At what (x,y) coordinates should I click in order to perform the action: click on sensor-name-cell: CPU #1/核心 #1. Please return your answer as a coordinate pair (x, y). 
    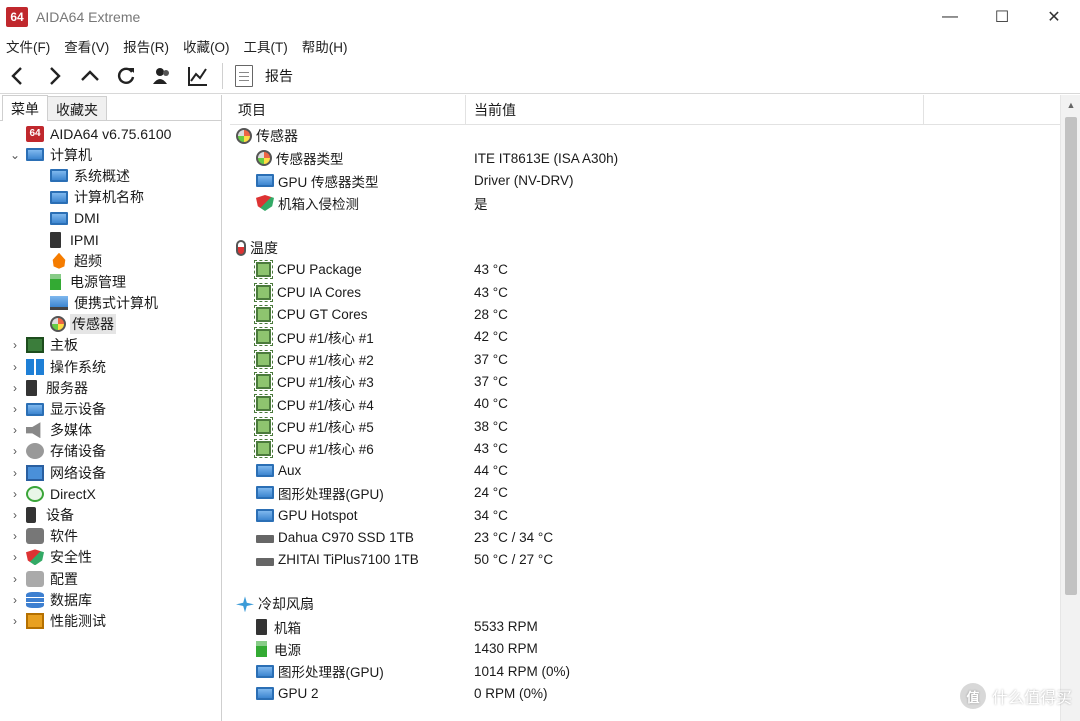
    Looking at the image, I should click on (352, 337).